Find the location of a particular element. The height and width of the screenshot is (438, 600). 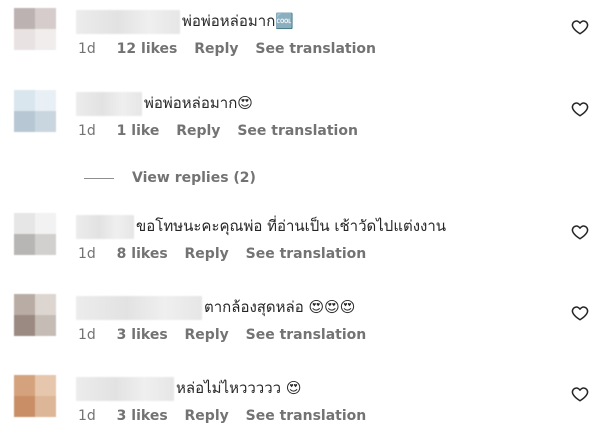

comment-text: พ่อพ่อหล่อมาก🆒 is located at coordinates (238, 21).